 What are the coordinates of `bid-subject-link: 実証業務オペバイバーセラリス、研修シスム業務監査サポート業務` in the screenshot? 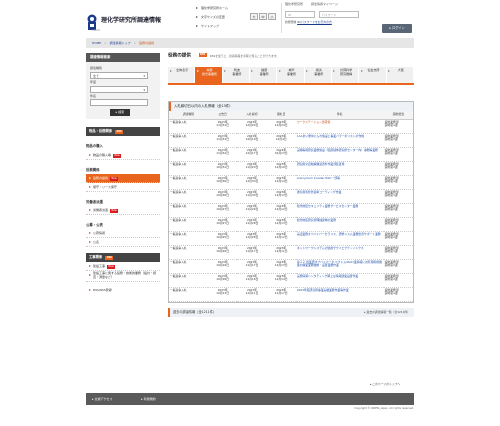 It's located at (339, 234).